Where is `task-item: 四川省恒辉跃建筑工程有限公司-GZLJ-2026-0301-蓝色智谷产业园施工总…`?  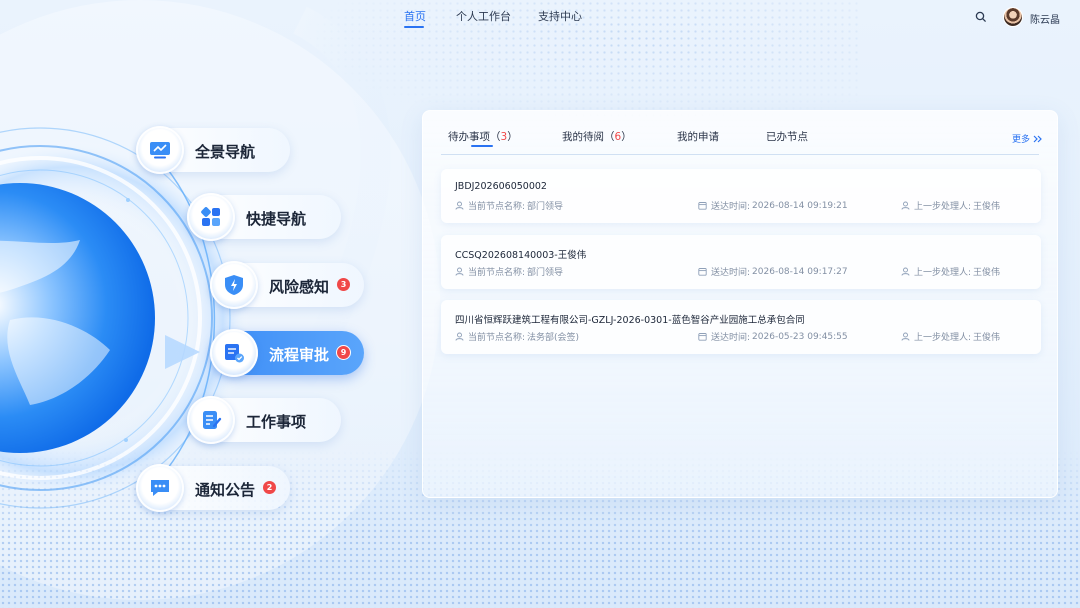
task-item: 四川省恒辉跃建筑工程有限公司-GZLJ-2026-0301-蓝色智谷产业园施工总… is located at coordinates (741, 327).